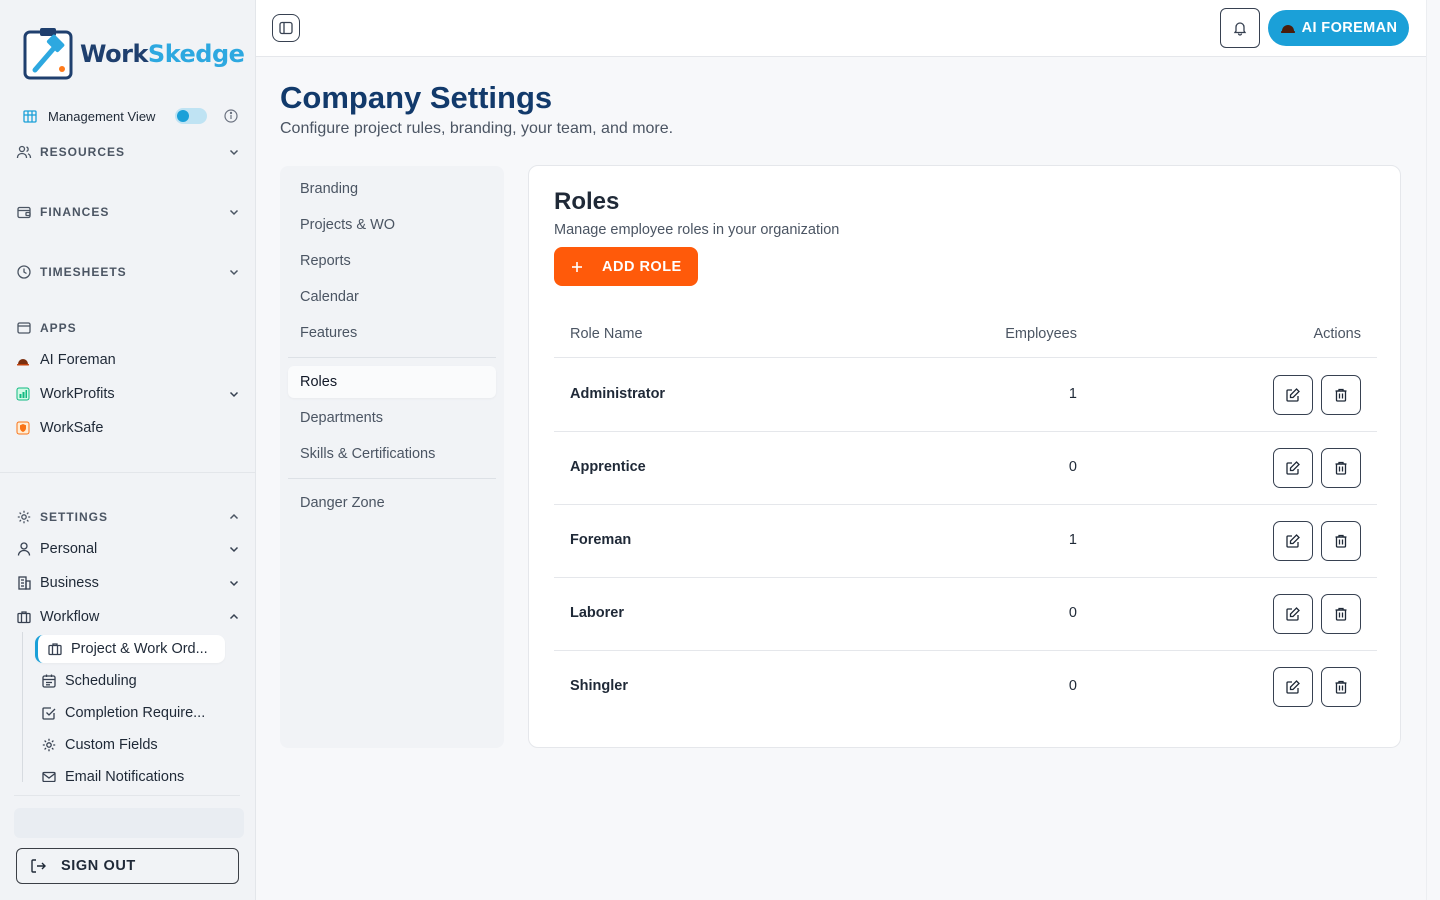 The width and height of the screenshot is (1440, 900). I want to click on nav-section-timesheets: TIMESHEETS, so click(128, 272).